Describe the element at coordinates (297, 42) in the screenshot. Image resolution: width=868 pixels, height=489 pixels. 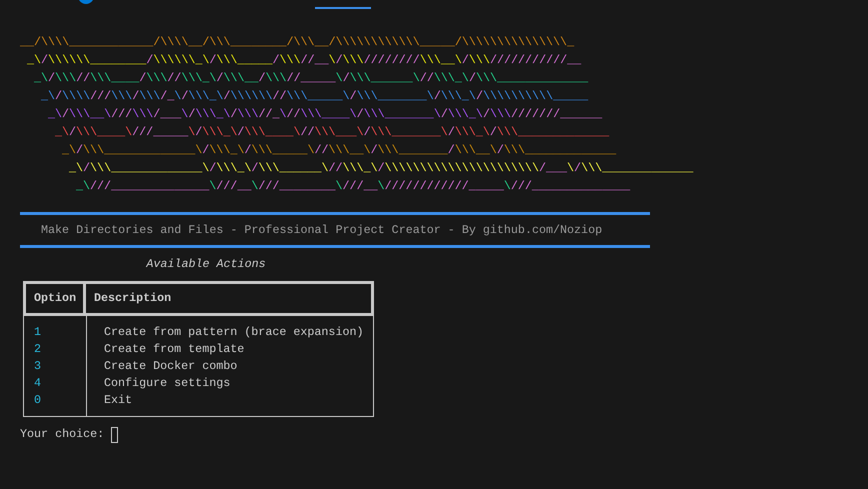
I see `ascii-art-line: __/\\\\____________/\\\\__/\\\________/\\\__/\\\\\\\\\\\\_____/\\\\\\\\\\\\\\\_` at that location.